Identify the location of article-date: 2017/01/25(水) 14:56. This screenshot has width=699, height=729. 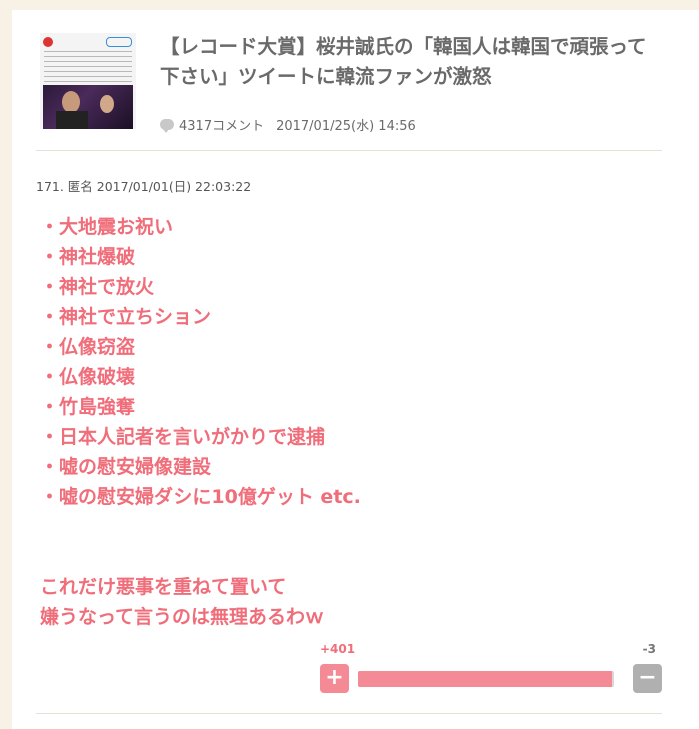
(346, 126).